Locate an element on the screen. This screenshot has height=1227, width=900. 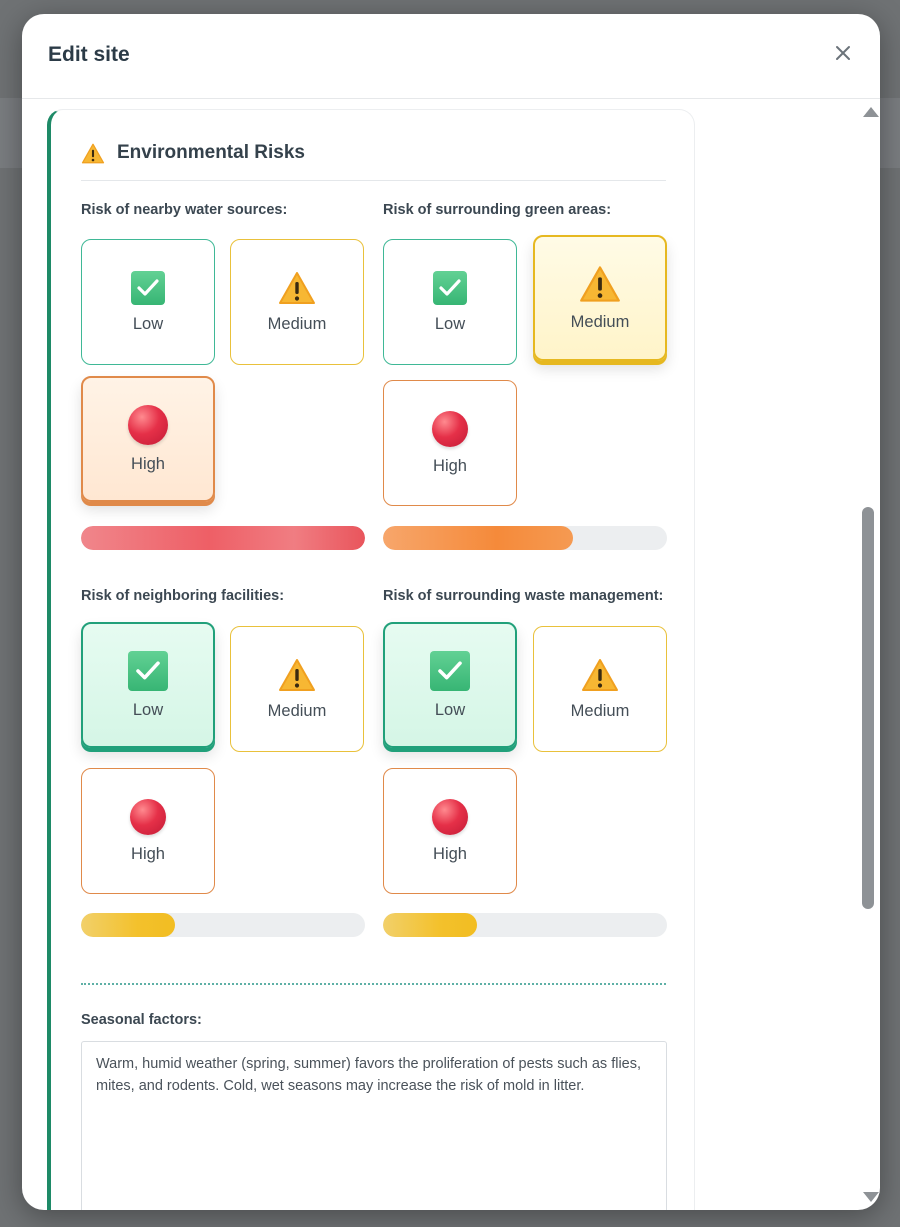
green-areas-option-high: High is located at coordinates (450, 443).